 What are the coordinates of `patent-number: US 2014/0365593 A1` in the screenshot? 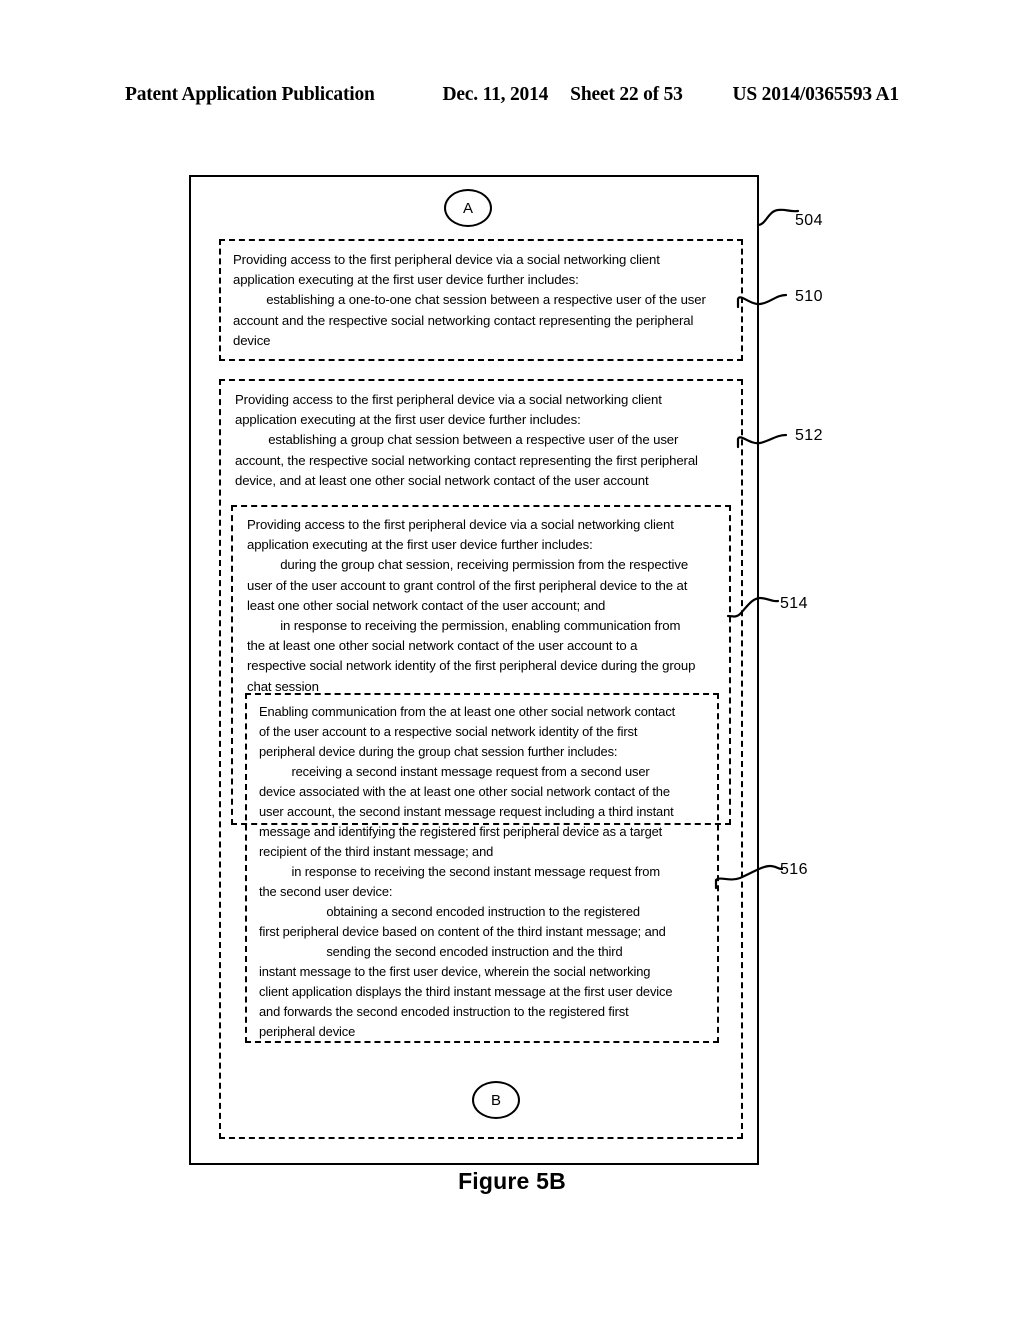 It's located at (815, 94).